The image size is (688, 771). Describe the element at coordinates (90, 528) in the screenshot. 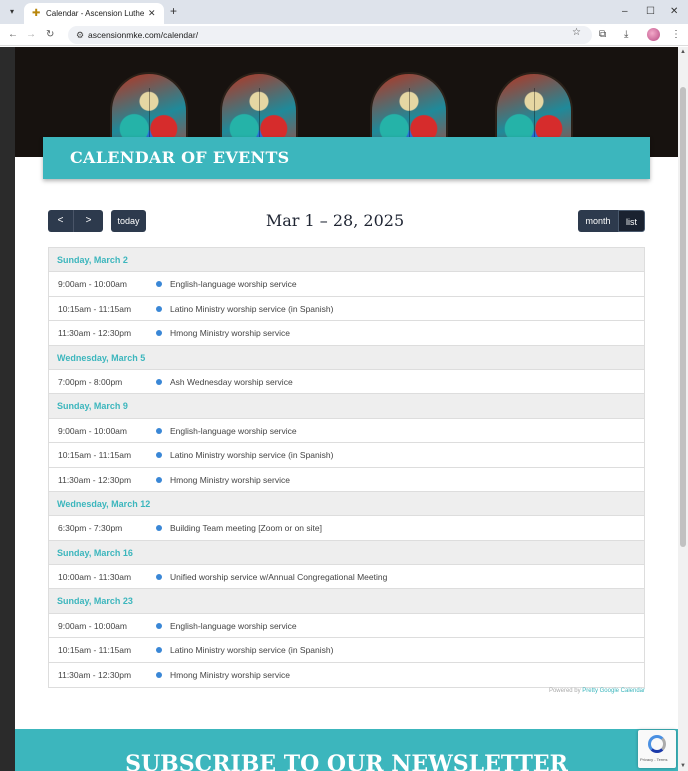

I see `event-time: 6:30pm - 7:30pm` at that location.